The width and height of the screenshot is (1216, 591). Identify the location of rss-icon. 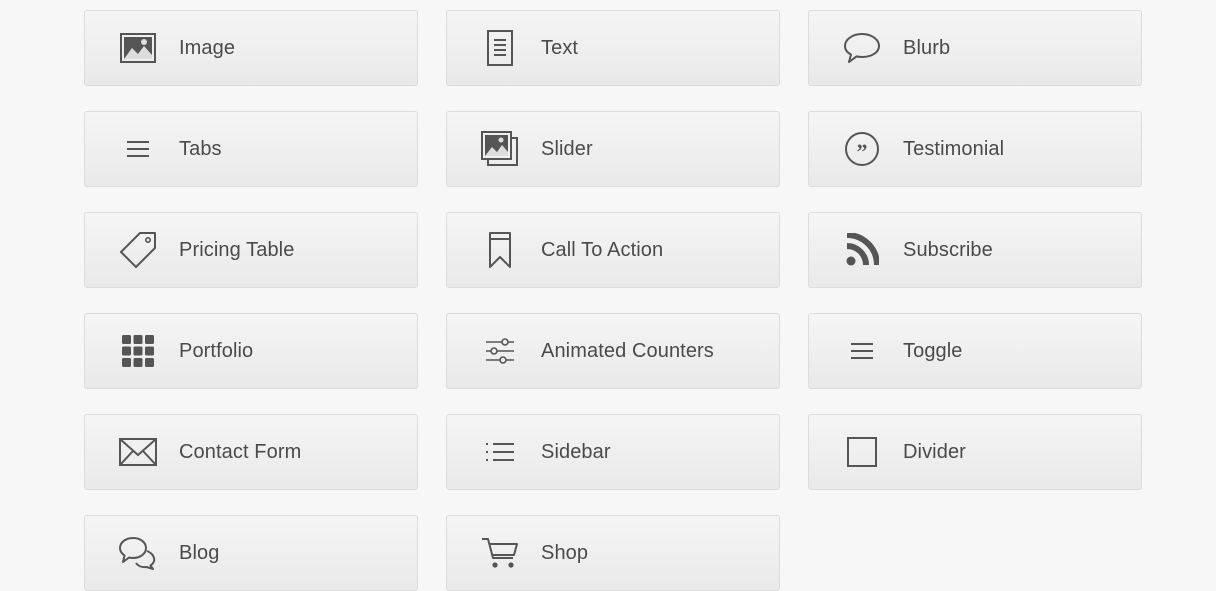
(862, 250).